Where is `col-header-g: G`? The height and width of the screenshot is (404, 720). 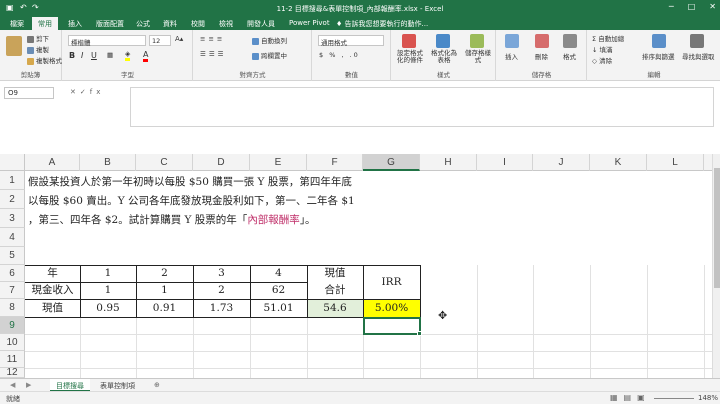
col-header-g: G is located at coordinates (391, 162).